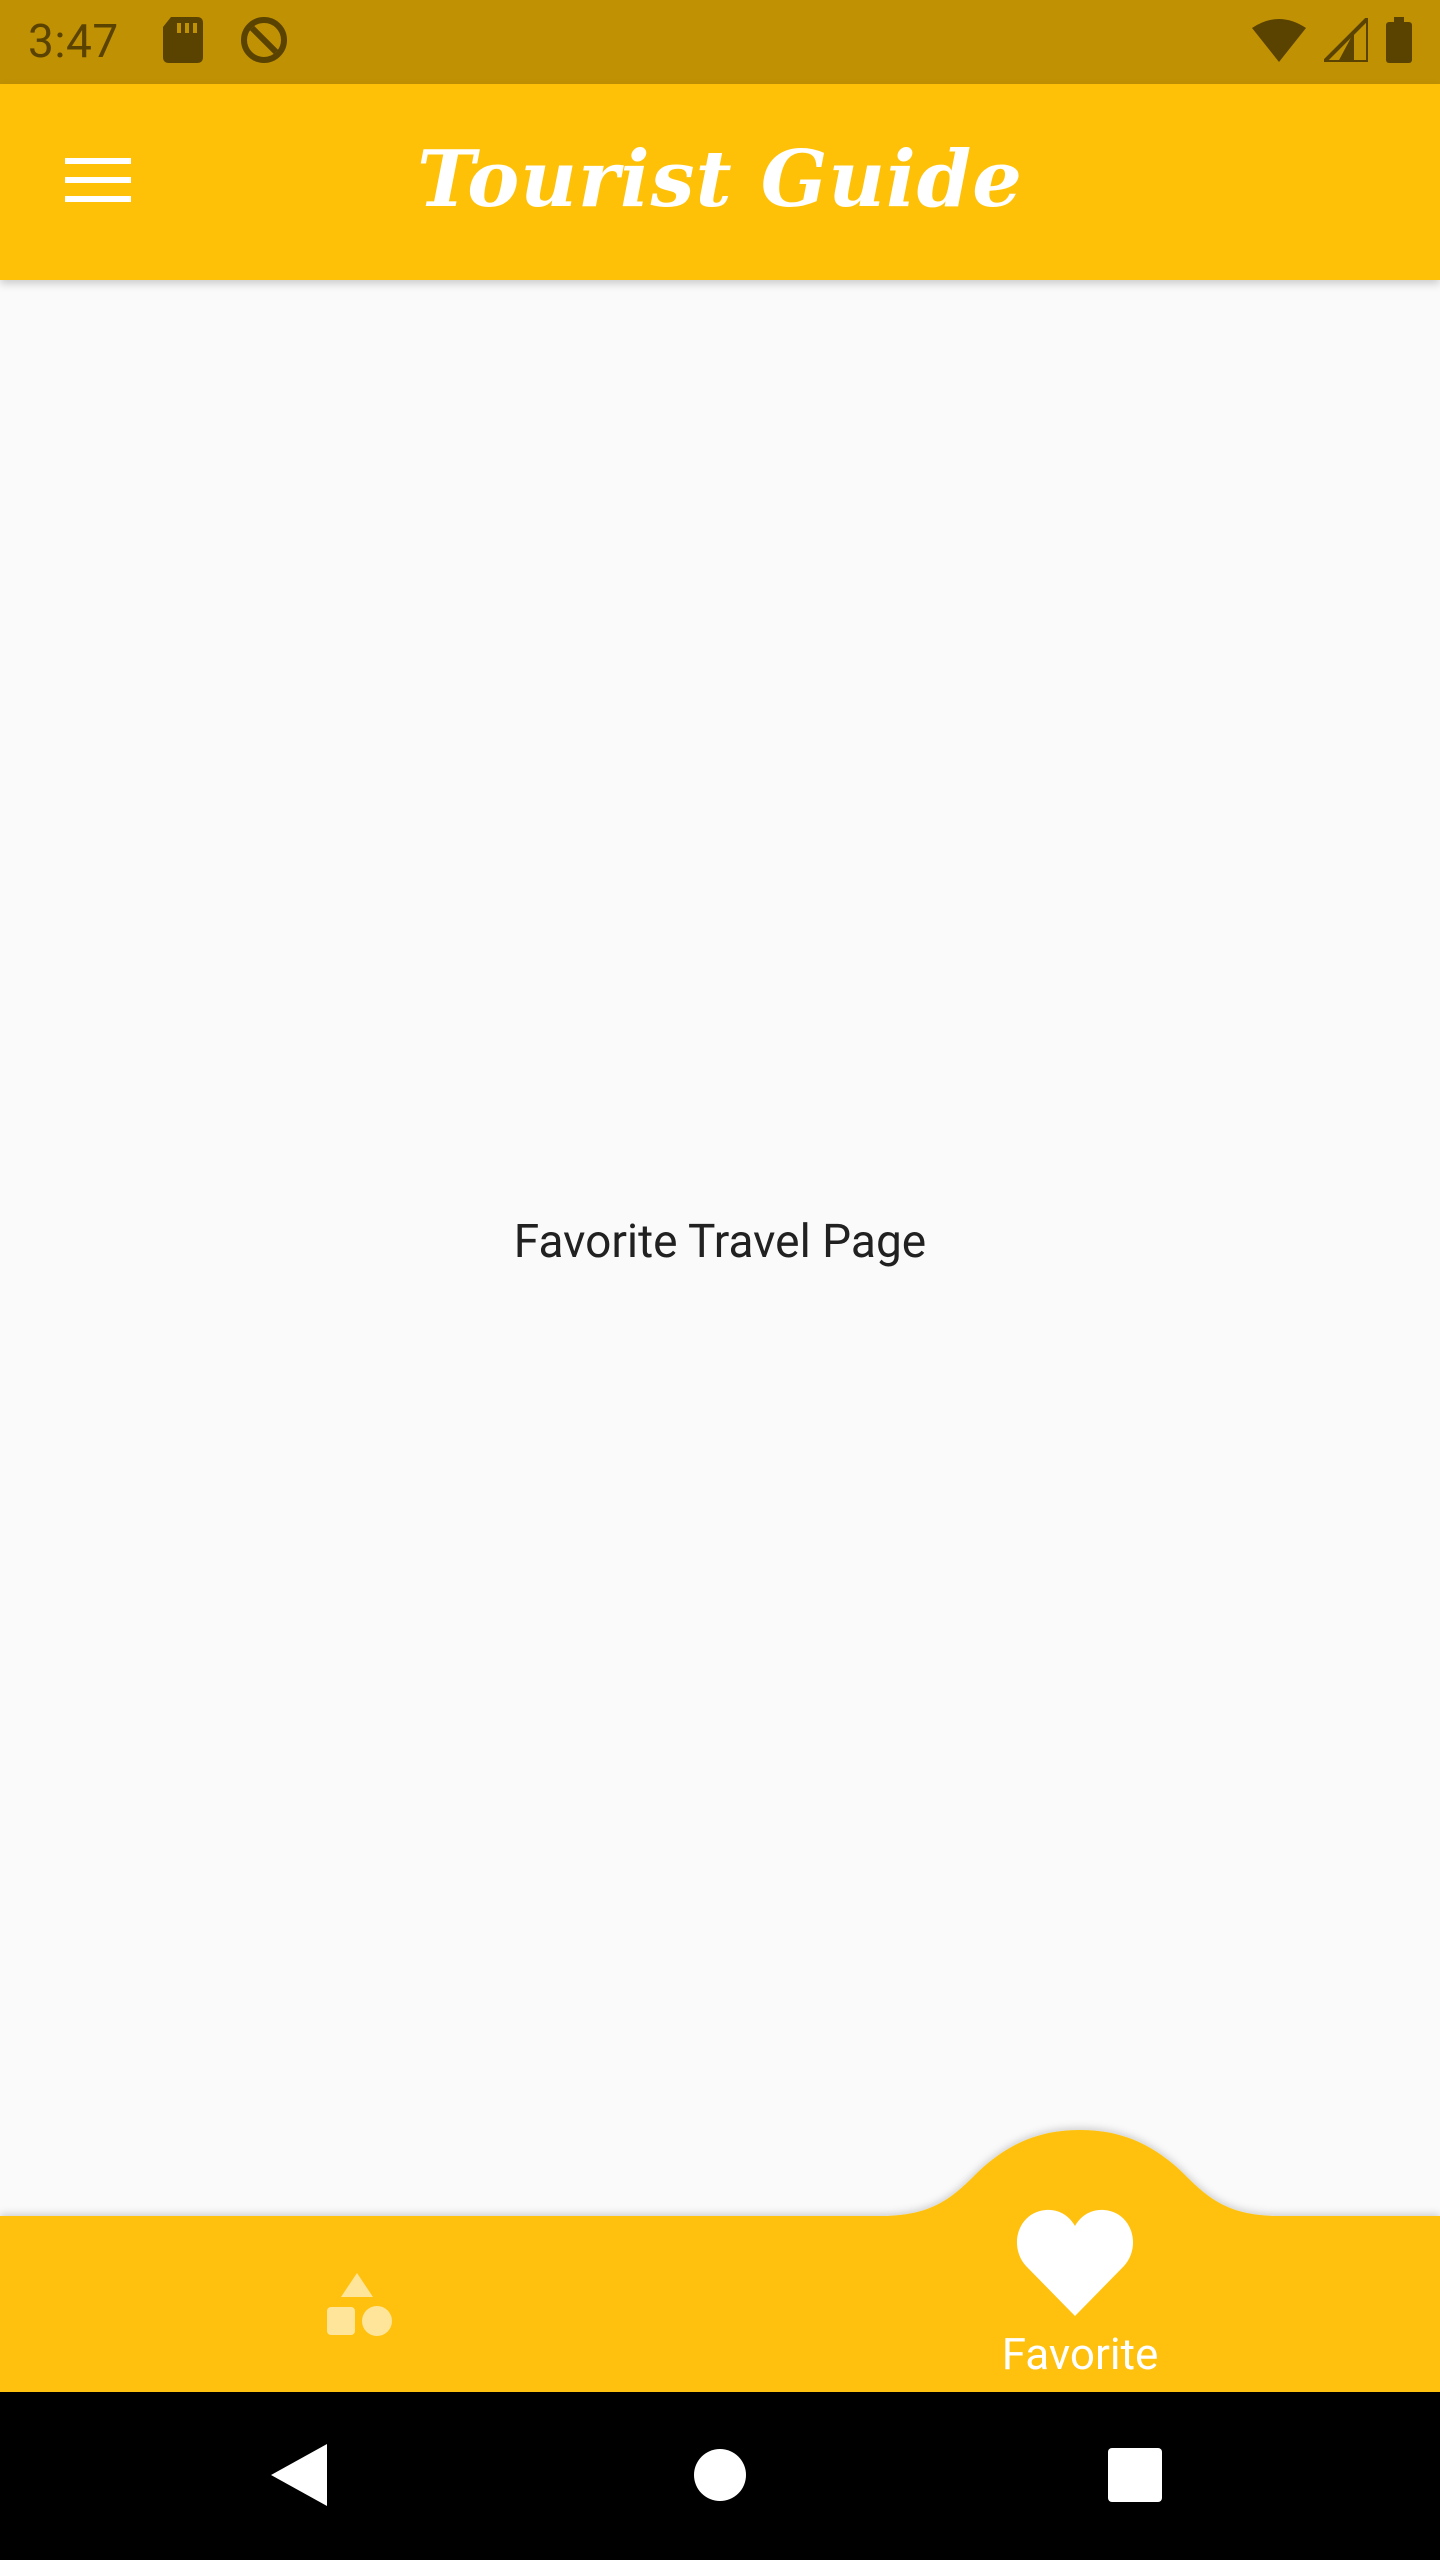 The width and height of the screenshot is (1440, 2560). I want to click on home-icon, so click(720, 2477).